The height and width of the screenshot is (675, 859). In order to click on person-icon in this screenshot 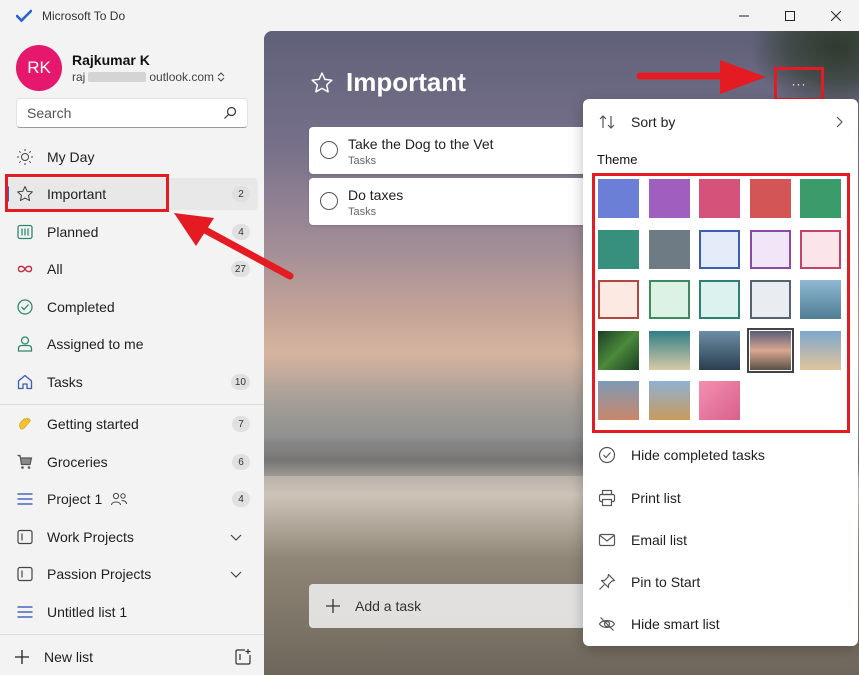, I will do `click(25, 344)`.